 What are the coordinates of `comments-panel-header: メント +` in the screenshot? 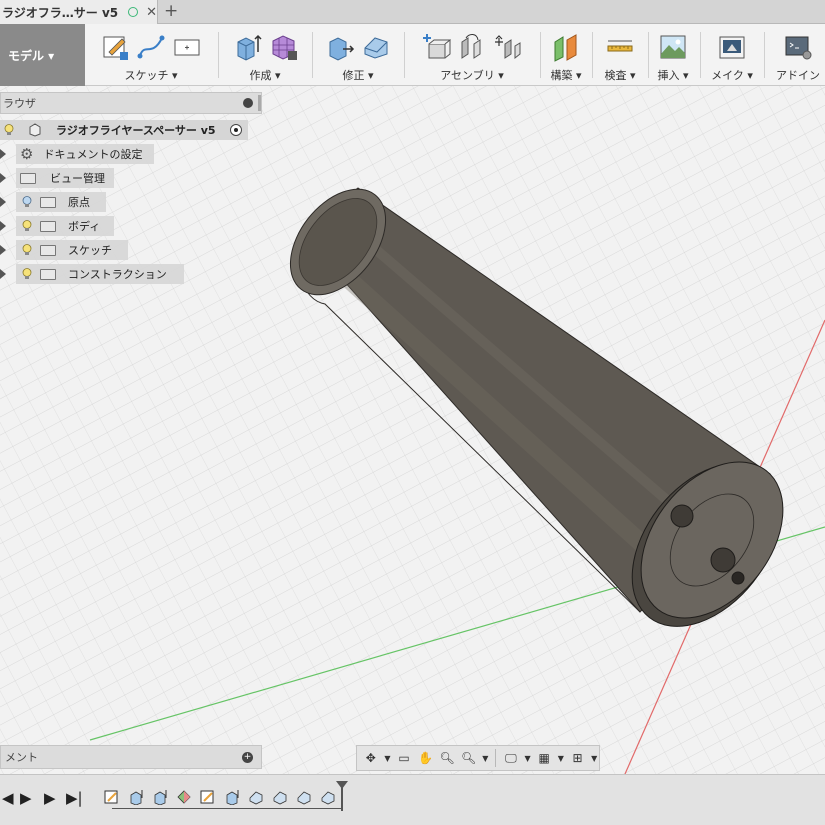 It's located at (131, 757).